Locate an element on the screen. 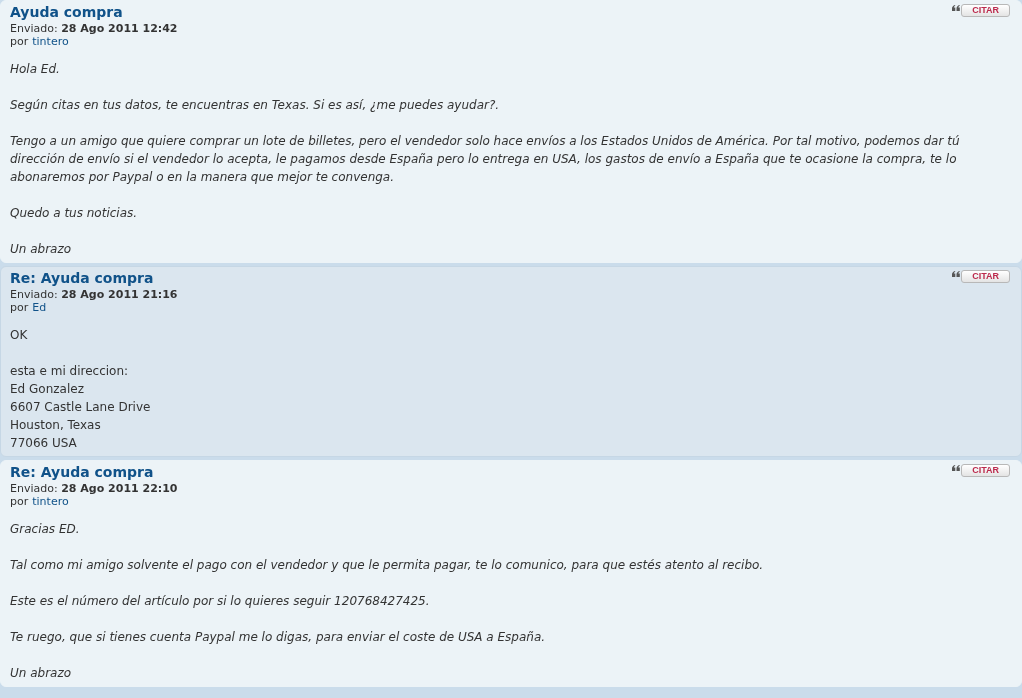 Image resolution: width=1022 pixels, height=698 pixels. post-text: Según citas en tus datos, te encuentras en Texas. Si es así, ¿me puedes ayudar?. is located at coordinates (255, 105).